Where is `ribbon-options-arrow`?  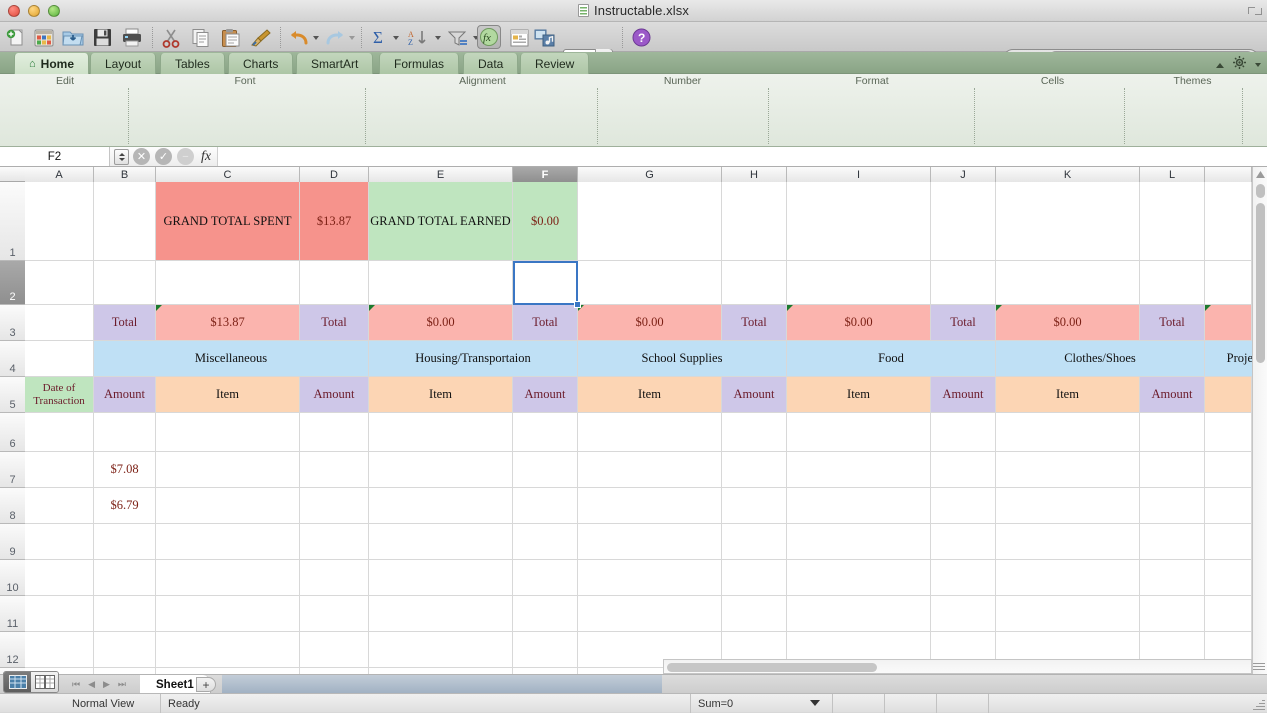 ribbon-options-arrow is located at coordinates (1258, 65).